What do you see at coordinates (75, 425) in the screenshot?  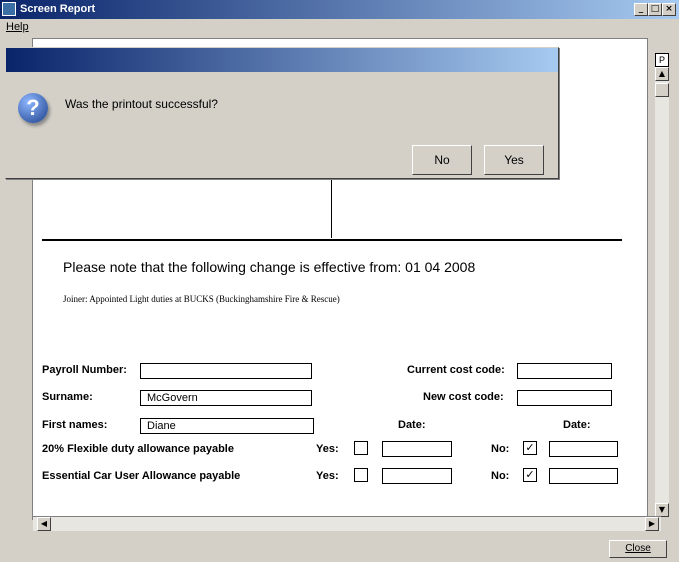 I see `first-names-label: First names:` at bounding box center [75, 425].